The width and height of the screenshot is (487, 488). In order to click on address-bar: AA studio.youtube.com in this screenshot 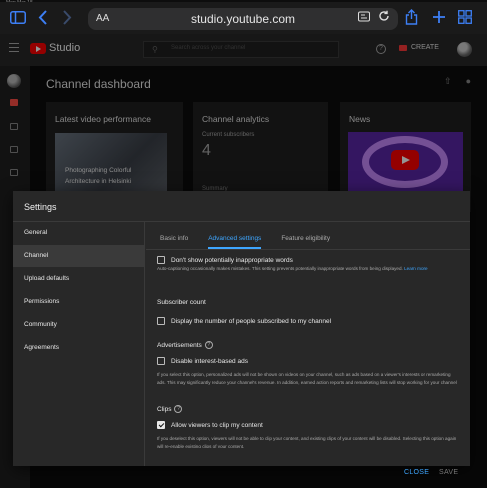, I will do `click(243, 19)`.